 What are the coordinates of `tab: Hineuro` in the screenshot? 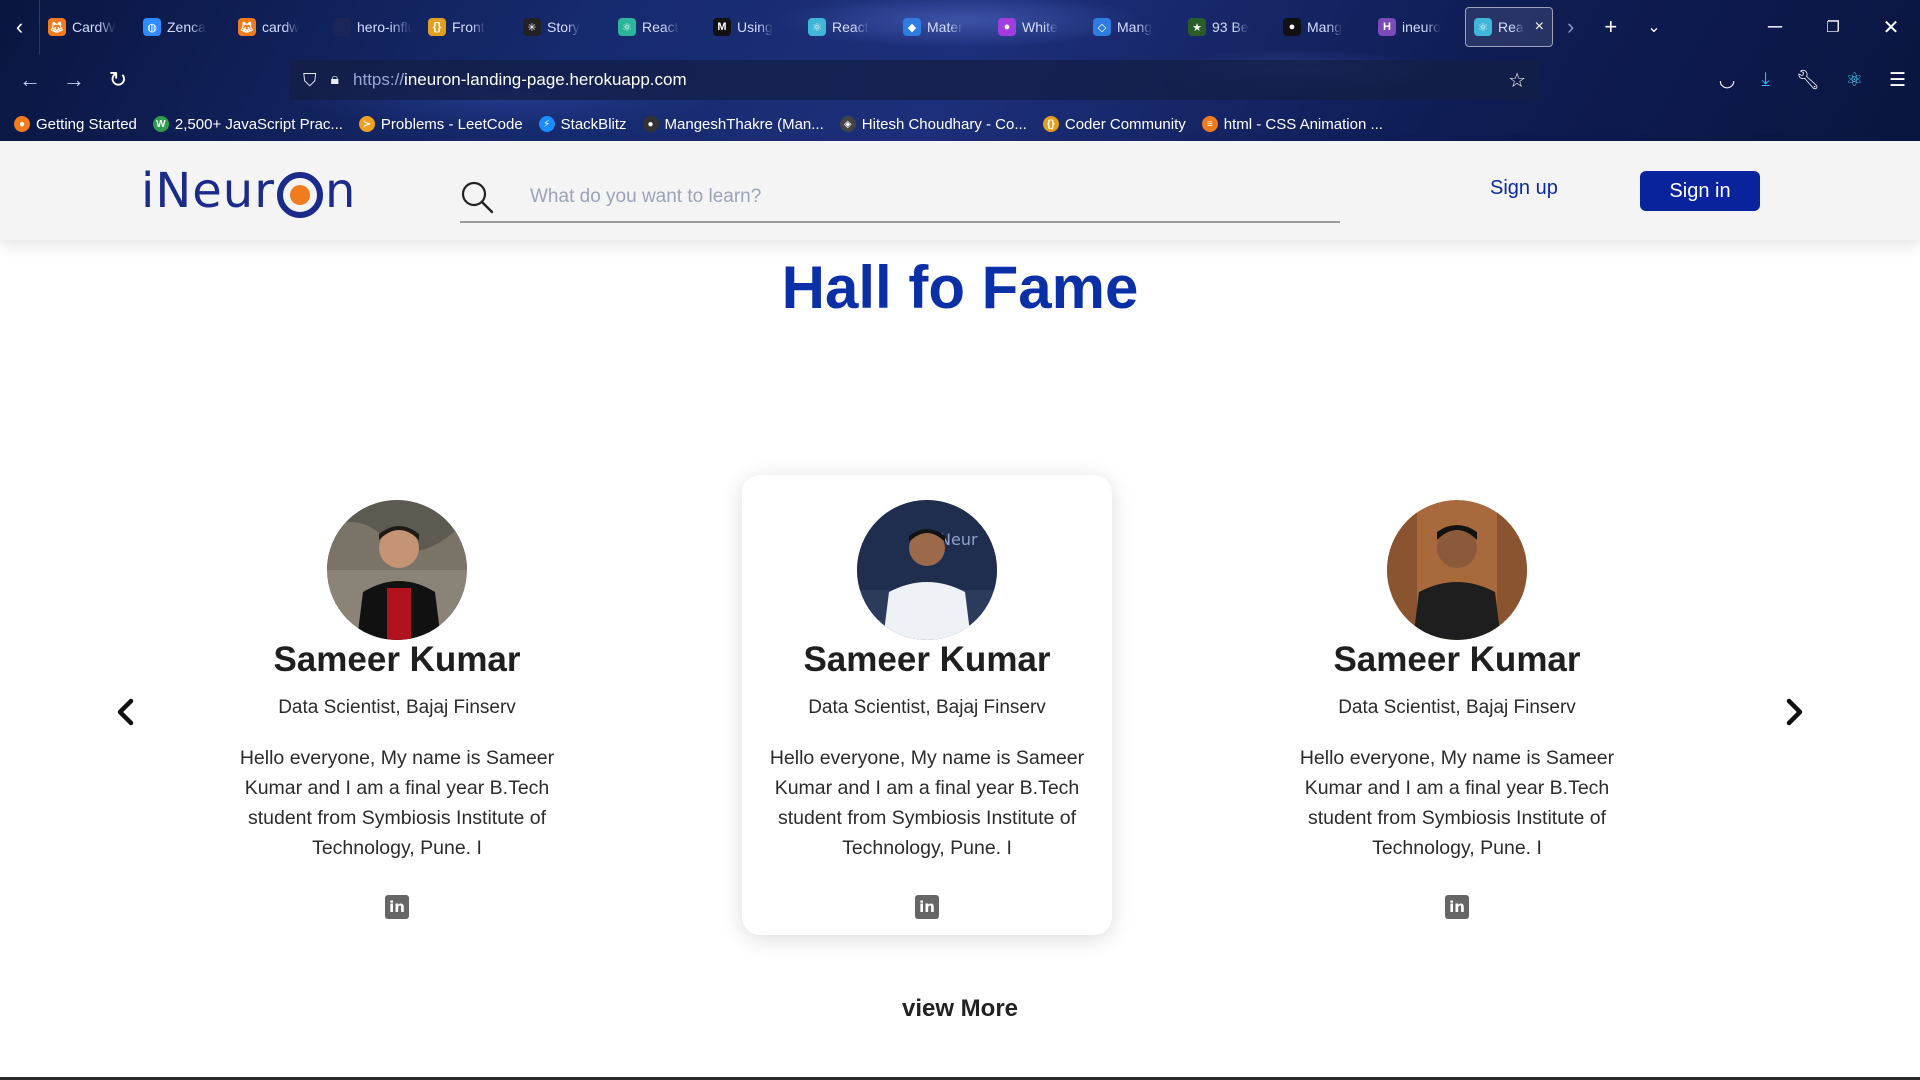 It's located at (1417, 27).